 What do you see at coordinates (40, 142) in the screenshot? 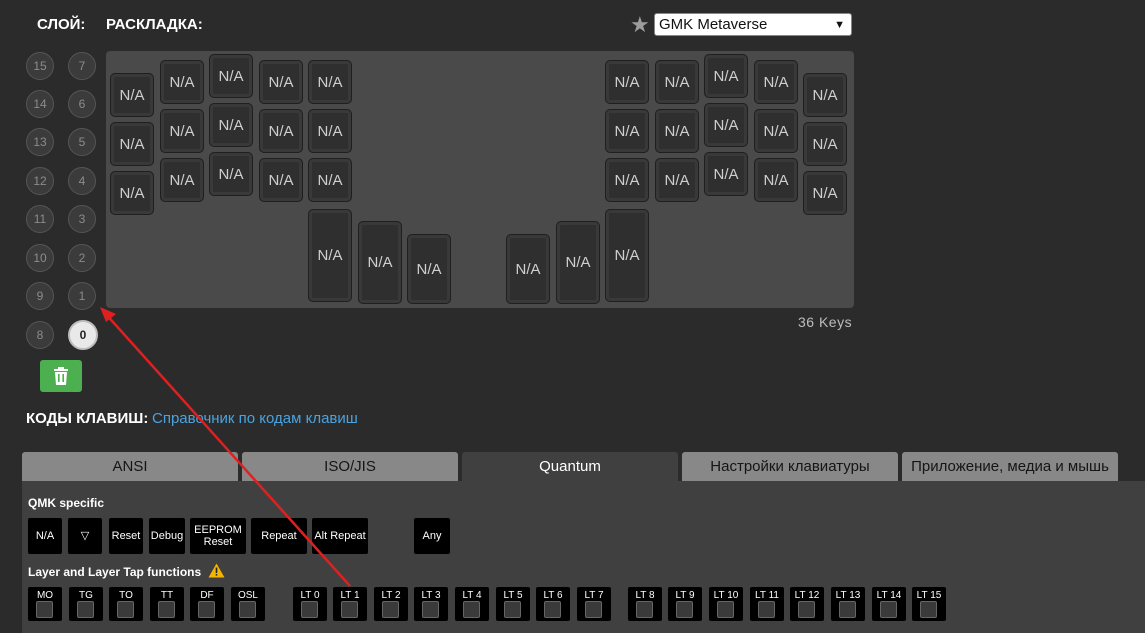
I see `layer-button-13: 13` at bounding box center [40, 142].